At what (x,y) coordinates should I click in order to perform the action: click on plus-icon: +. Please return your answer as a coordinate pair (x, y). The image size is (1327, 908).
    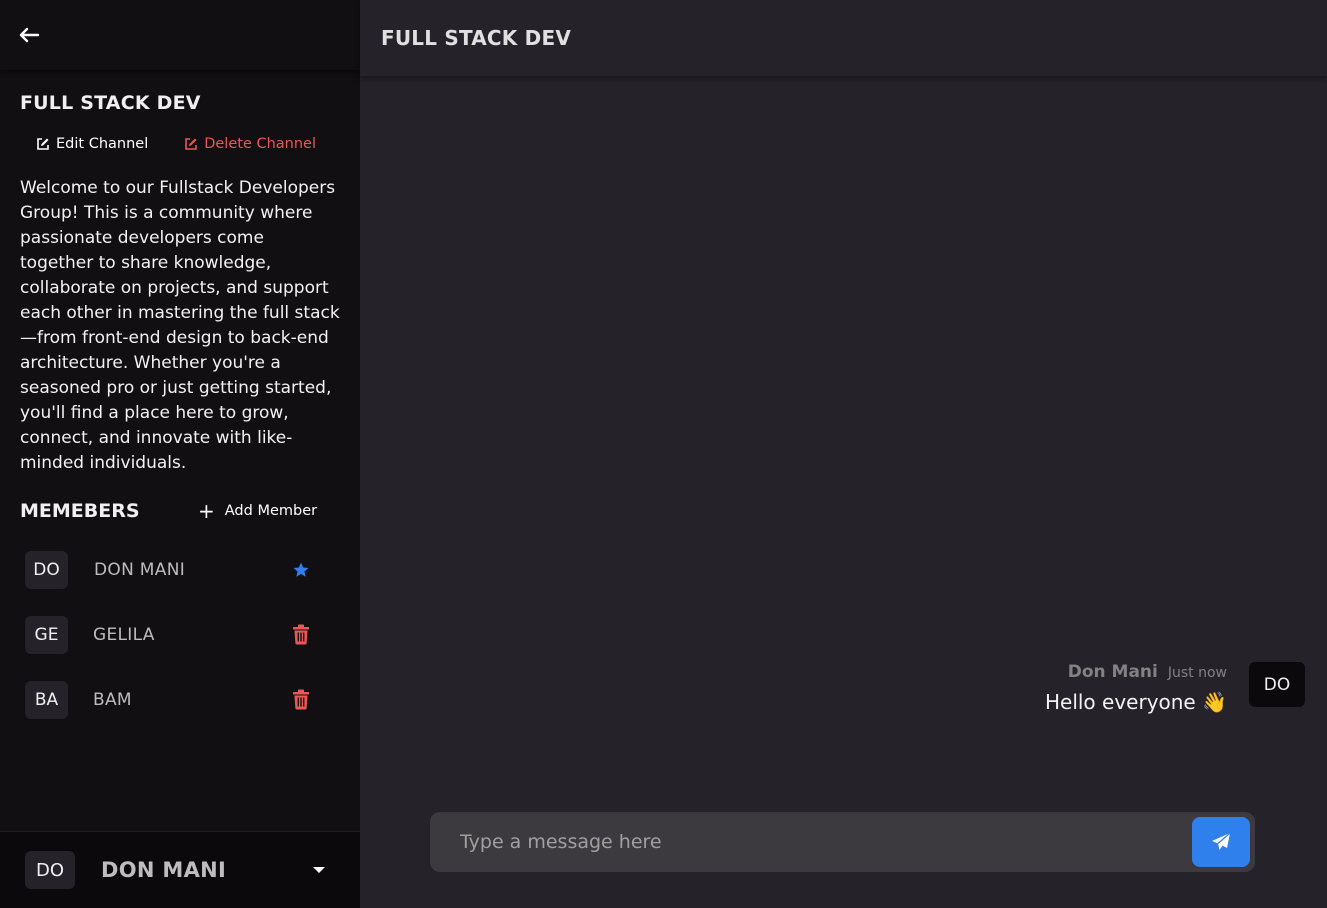
    Looking at the image, I should click on (206, 511).